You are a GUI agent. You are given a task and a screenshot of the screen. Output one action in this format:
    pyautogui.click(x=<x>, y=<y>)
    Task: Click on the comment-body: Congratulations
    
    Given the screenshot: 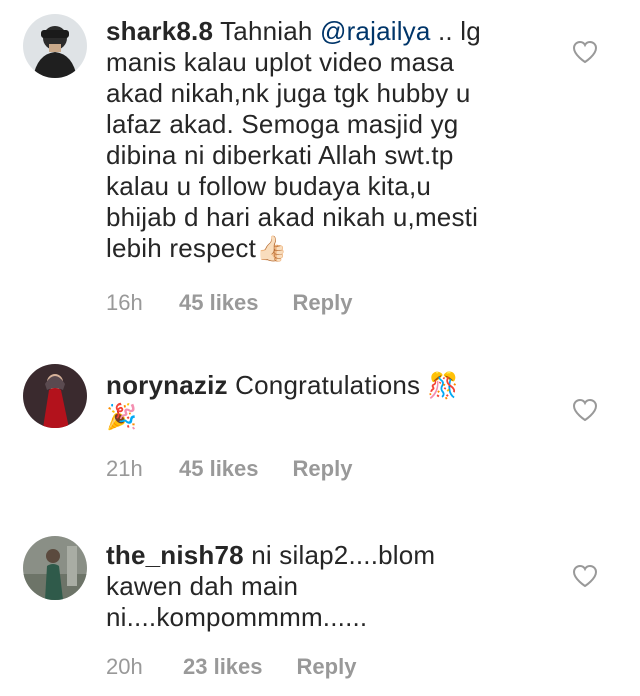 What is the action you would take?
    pyautogui.click(x=327, y=385)
    